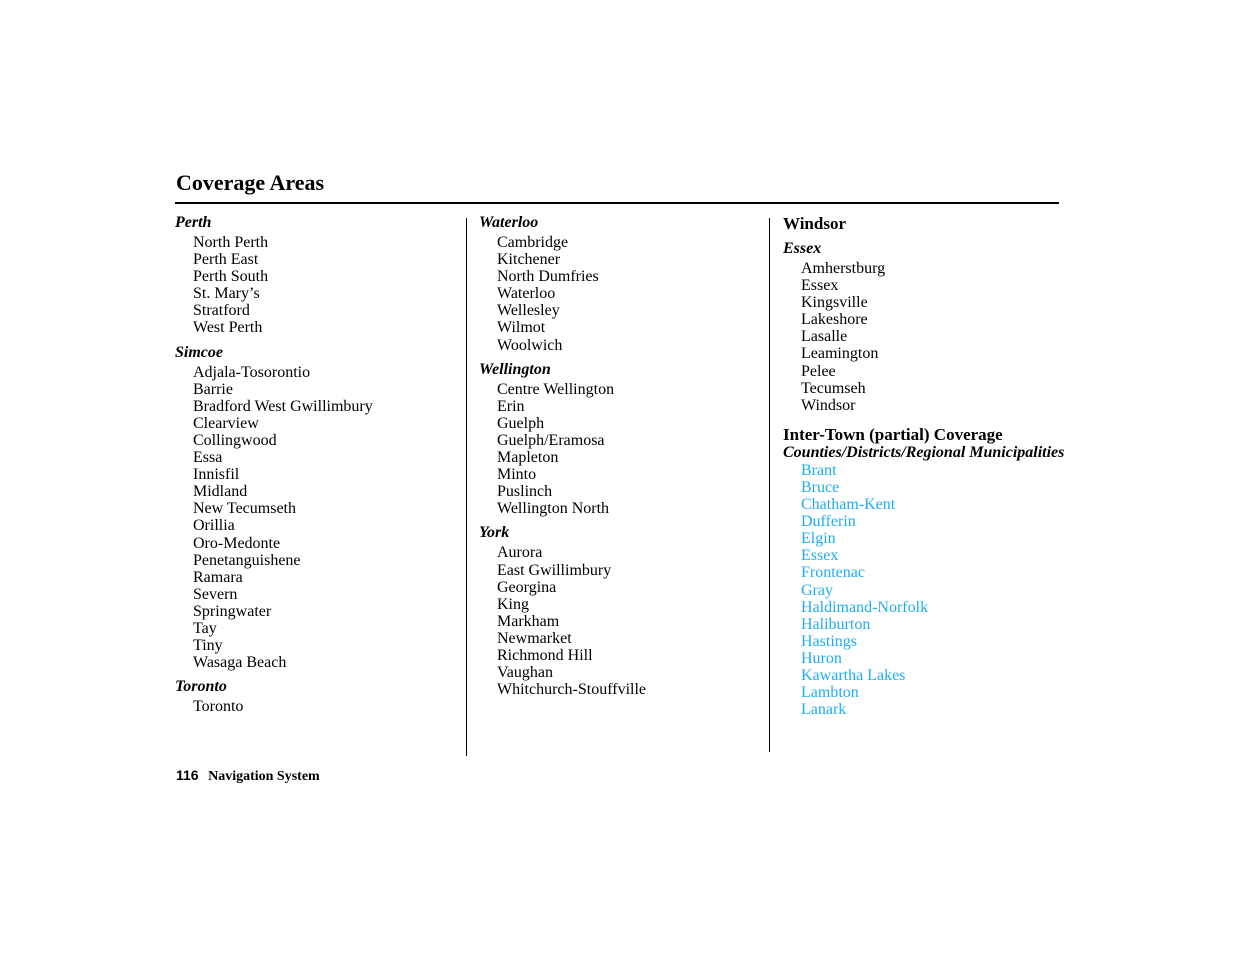  Describe the element at coordinates (833, 388) in the screenshot. I see `municipality-item: Tecumseh` at that location.